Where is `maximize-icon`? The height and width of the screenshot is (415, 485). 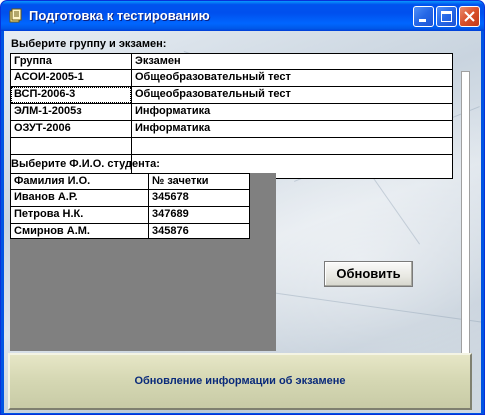
maximize-icon is located at coordinates (446, 16).